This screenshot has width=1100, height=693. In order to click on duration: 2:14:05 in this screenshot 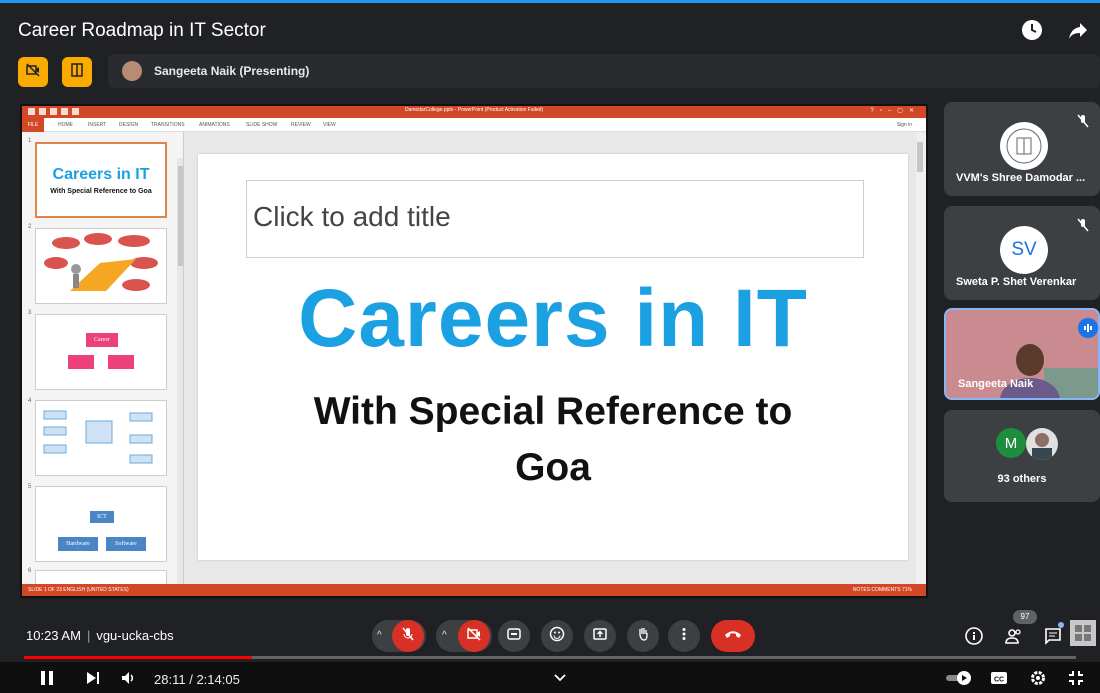, I will do `click(218, 679)`.